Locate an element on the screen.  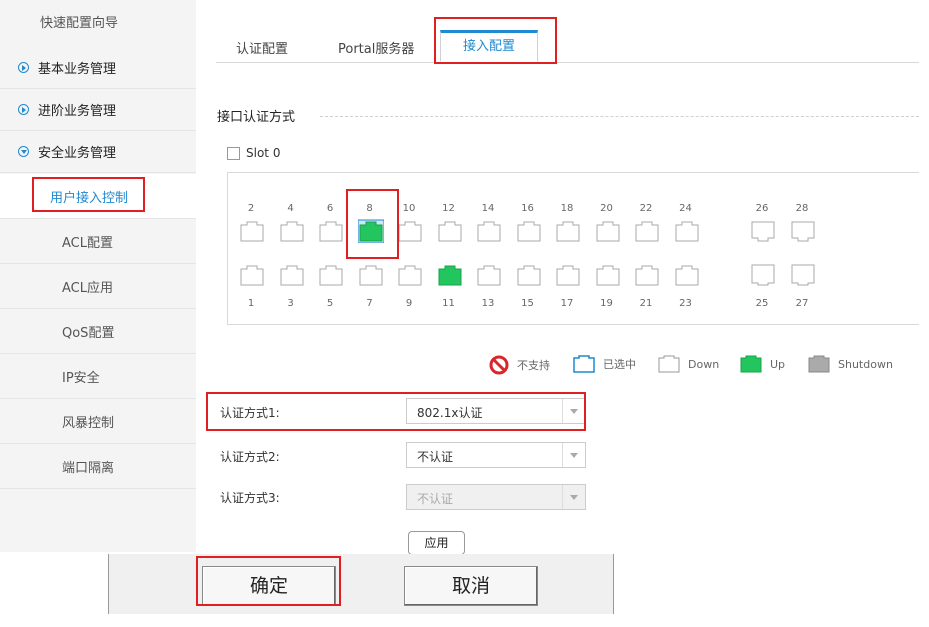
sidebar-item-storm-control: 风暴控制 is located at coordinates (98, 421).